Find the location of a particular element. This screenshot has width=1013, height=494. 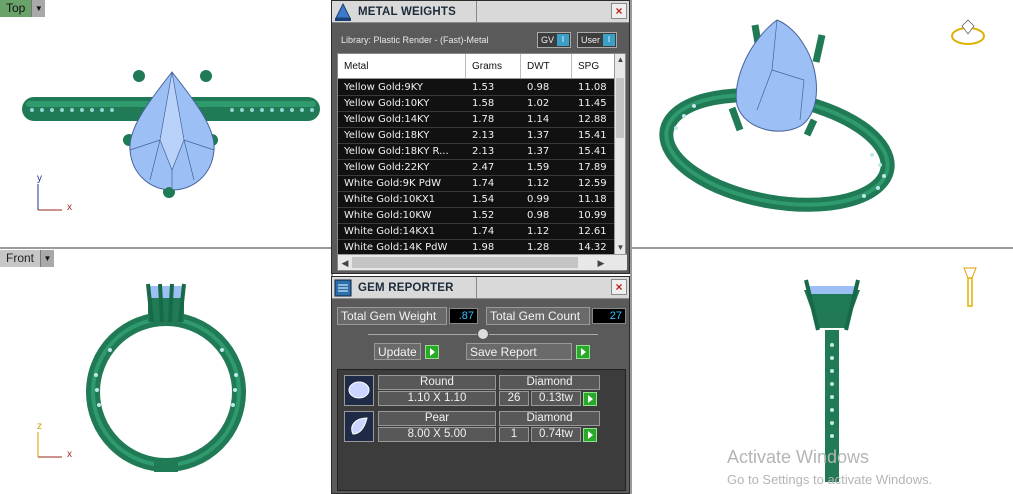

viewport-top-tab: Top ▼ is located at coordinates (23, 8).